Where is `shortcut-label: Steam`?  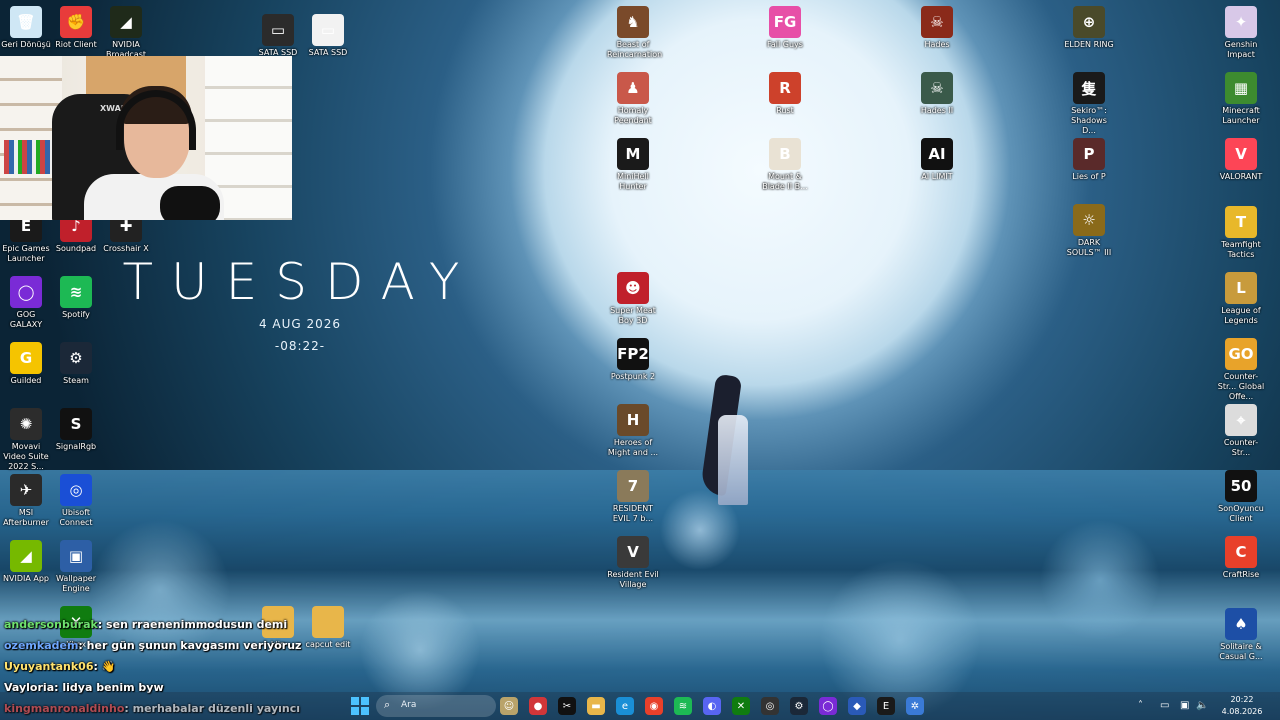
shortcut-label: Steam is located at coordinates (76, 380).